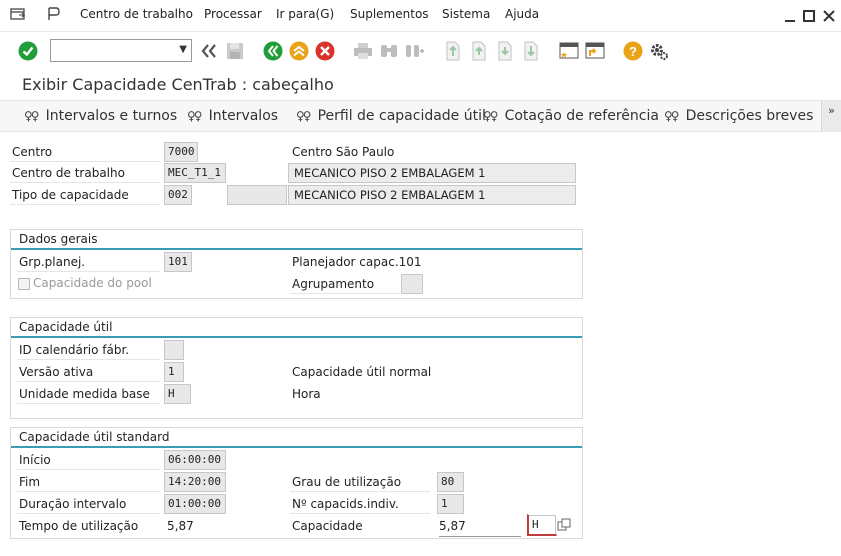 This screenshot has width=841, height=556. Describe the element at coordinates (363, 51) in the screenshot. I see `print-icon` at that location.